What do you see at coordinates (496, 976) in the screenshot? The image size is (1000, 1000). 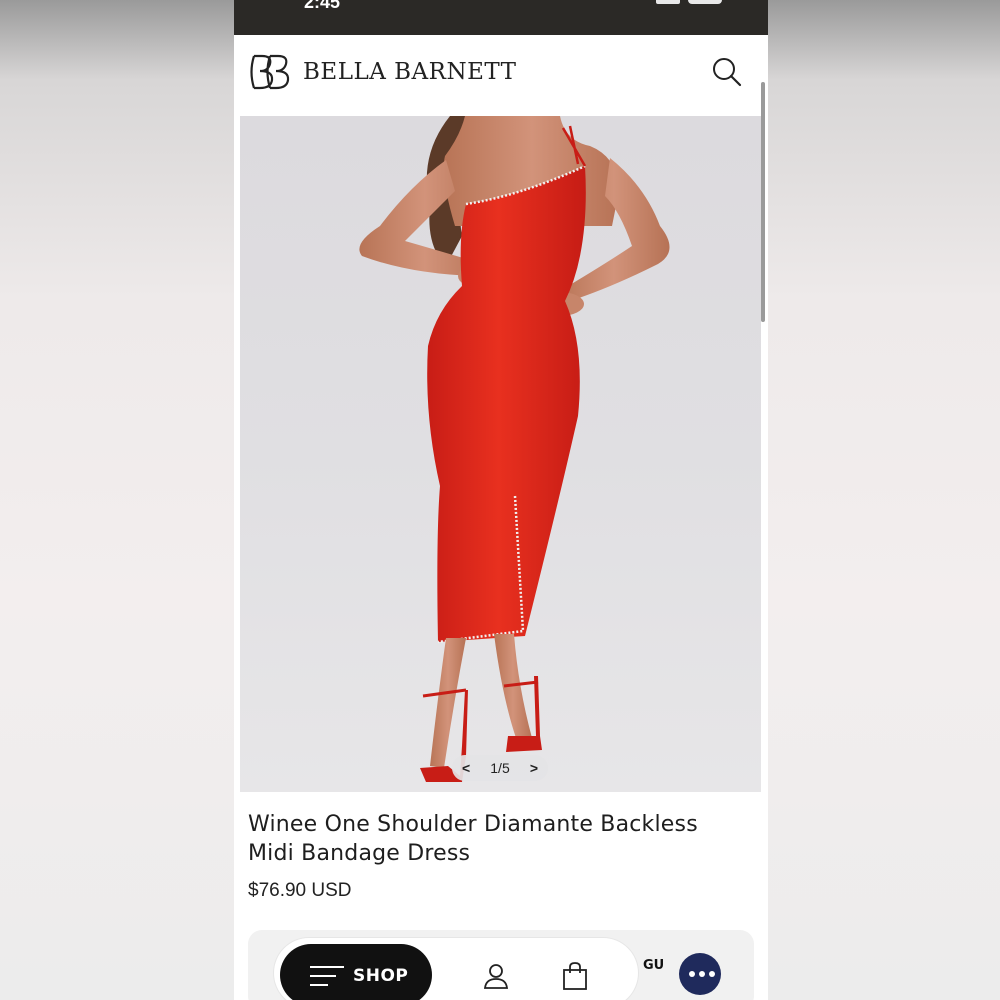 I see `user-icon` at bounding box center [496, 976].